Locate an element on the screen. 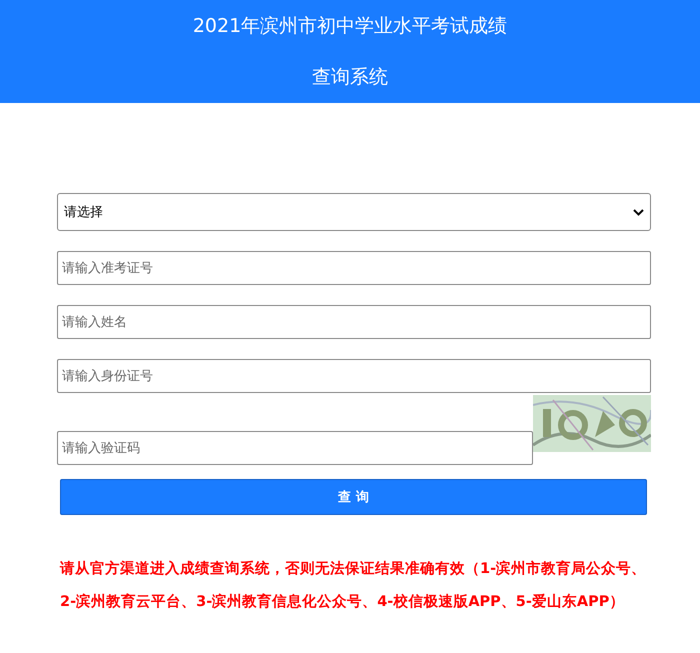  captcha-field: 请输入验证码 is located at coordinates (295, 448).